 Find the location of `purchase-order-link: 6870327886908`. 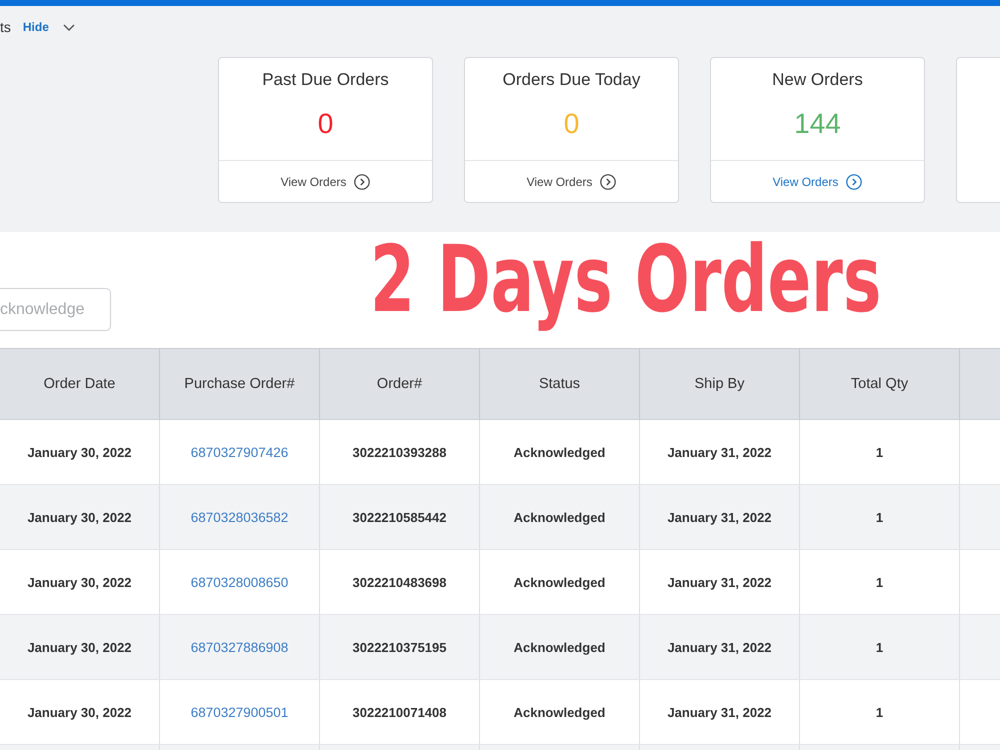

purchase-order-link: 6870327886908 is located at coordinates (239, 647).